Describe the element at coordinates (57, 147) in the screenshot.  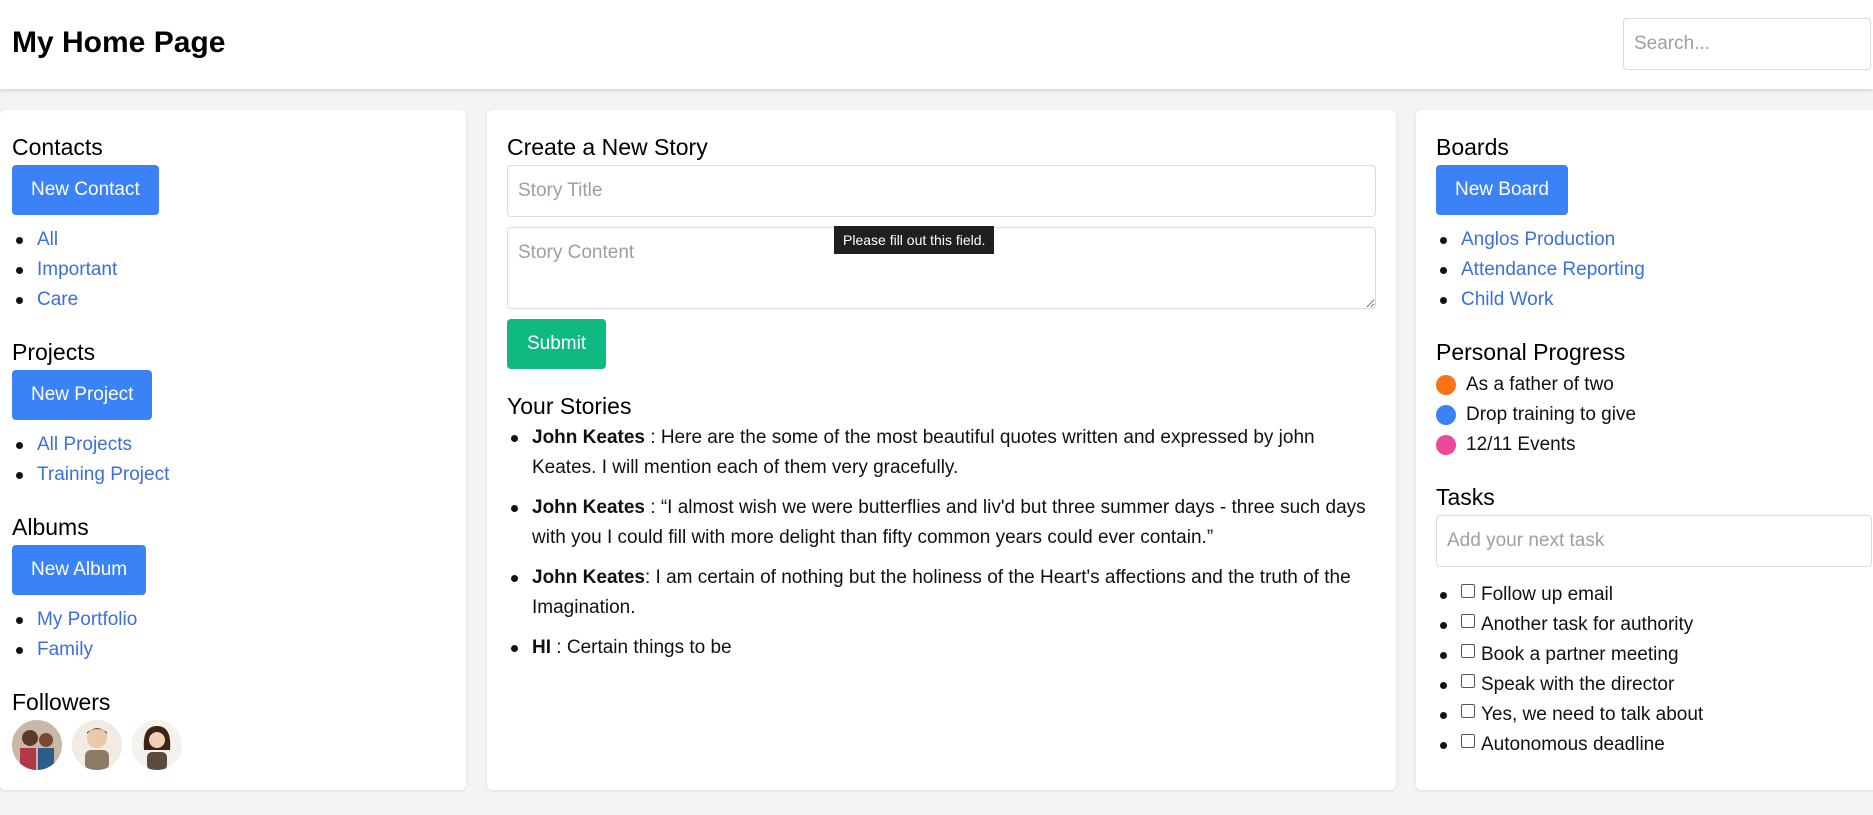
I see `contacts-heading: Contacts` at that location.